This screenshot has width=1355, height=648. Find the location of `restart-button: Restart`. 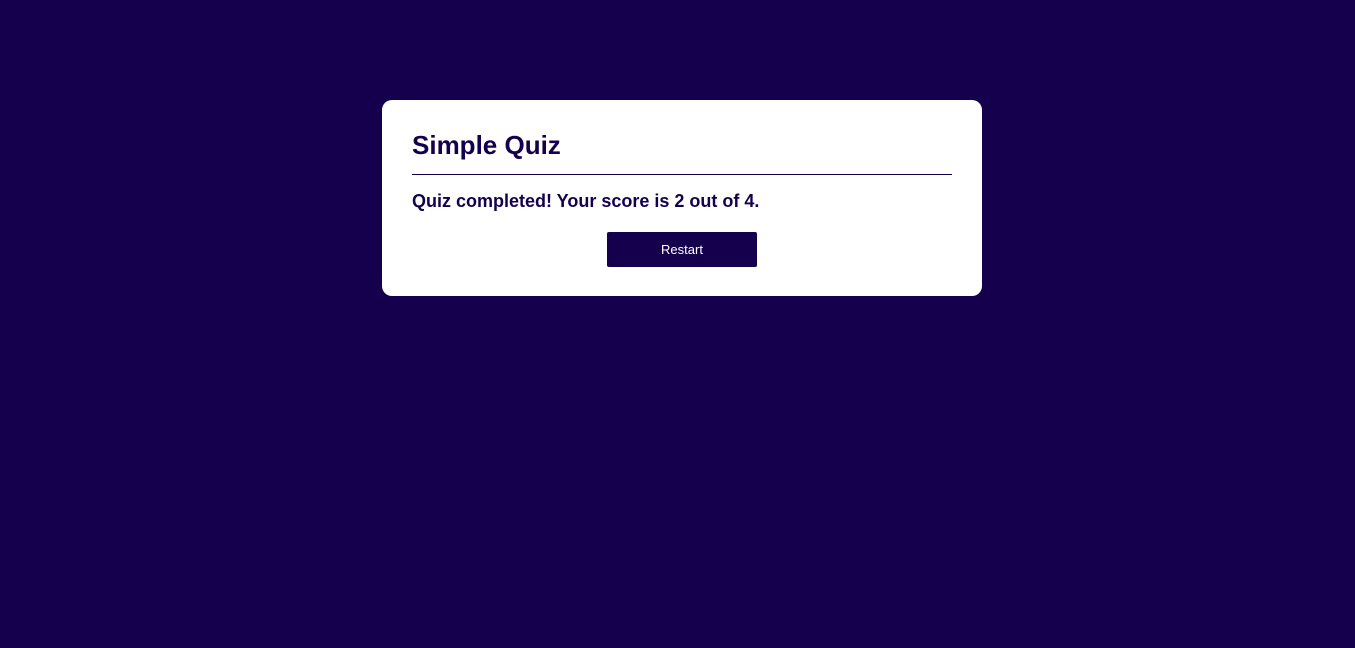

restart-button: Restart is located at coordinates (682, 249).